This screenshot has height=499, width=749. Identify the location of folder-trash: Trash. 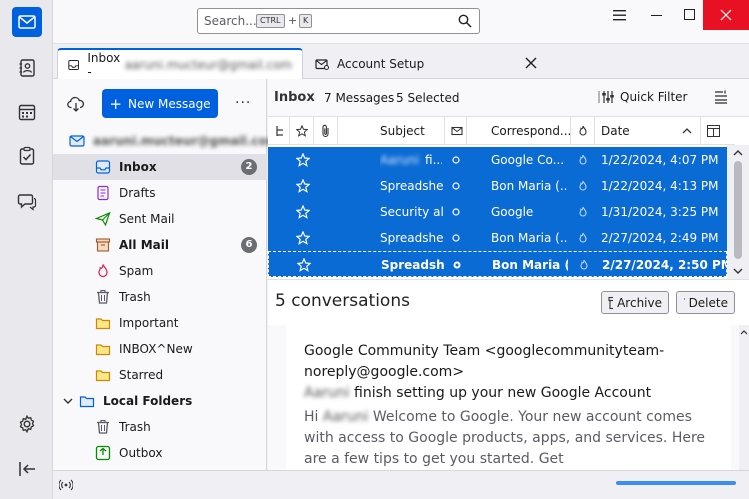
(160, 297).